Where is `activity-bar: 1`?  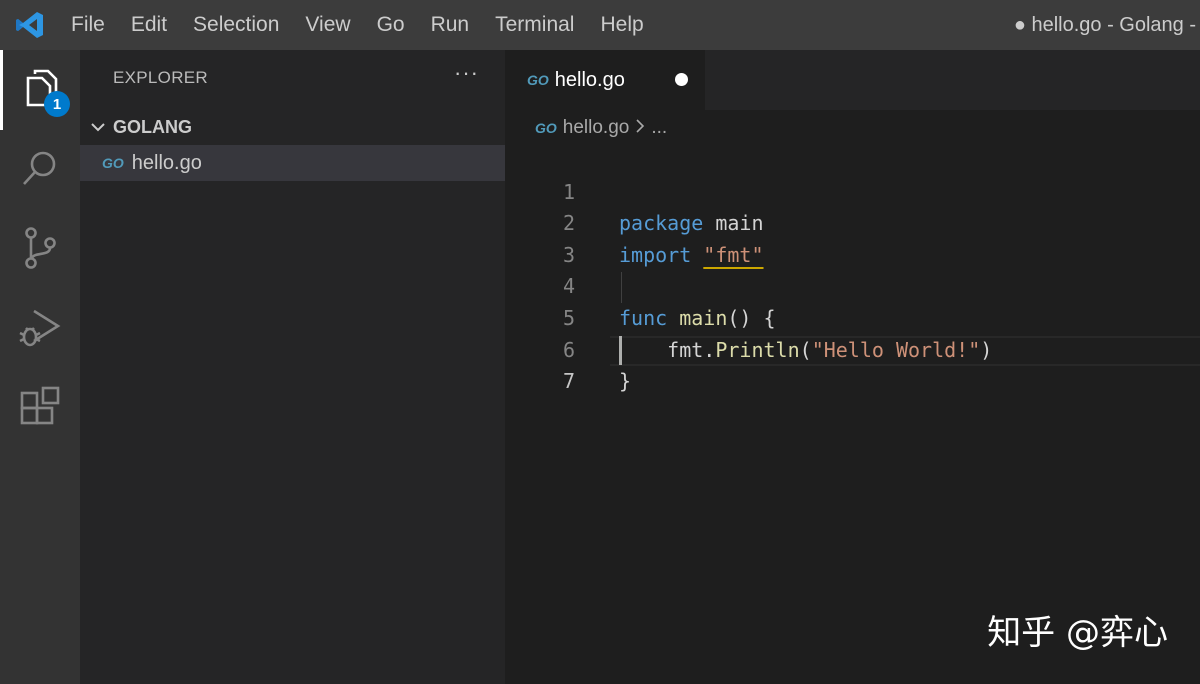 activity-bar: 1 is located at coordinates (40, 367).